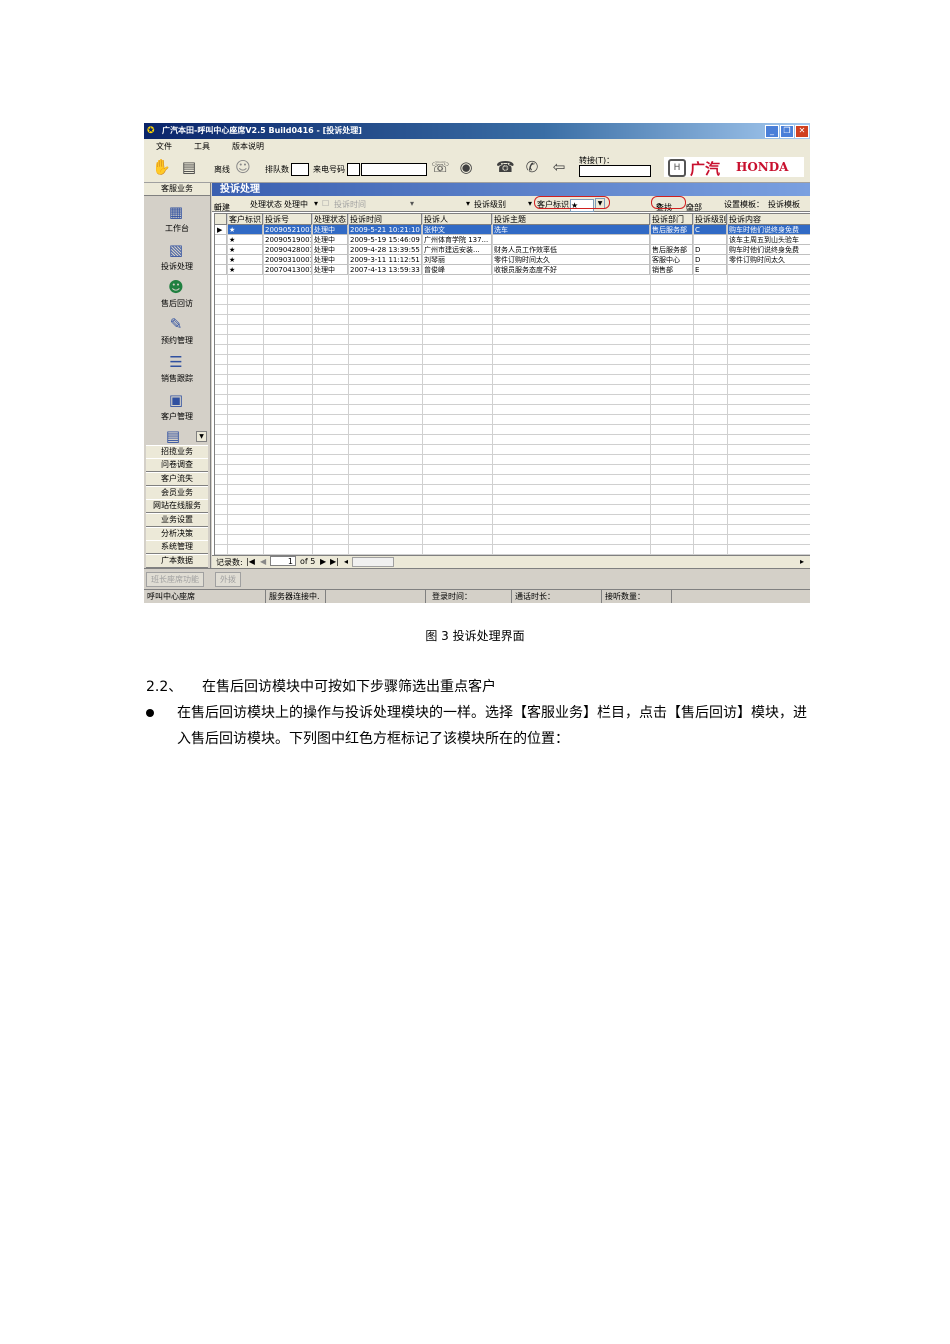  What do you see at coordinates (177, 452) in the screenshot?
I see `sidebar-btn-solicit: 招揽业务` at bounding box center [177, 452].